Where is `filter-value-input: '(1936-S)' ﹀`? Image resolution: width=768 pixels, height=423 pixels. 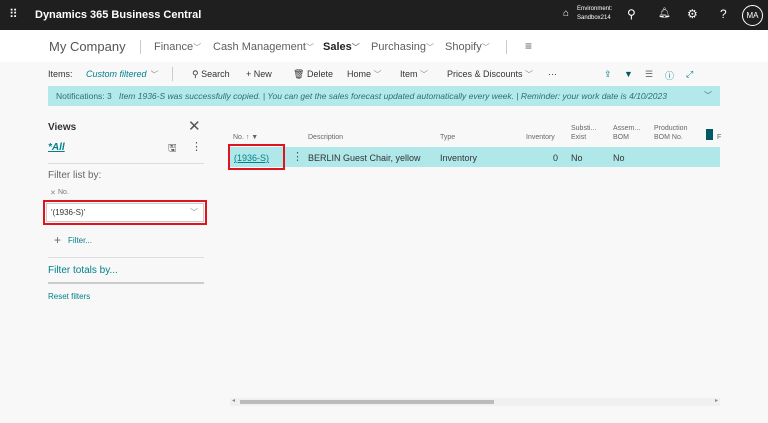
filter-value-input: '(1936-S)' ﹀ is located at coordinates (125, 212).